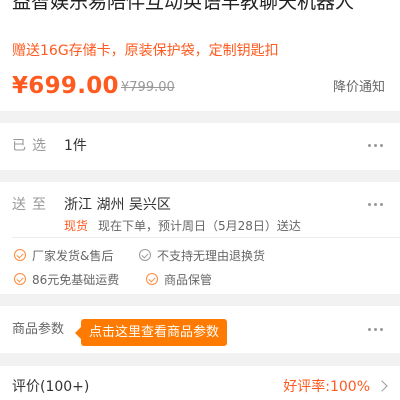 This screenshot has width=400, height=400. Describe the element at coordinates (200, 383) in the screenshot. I see `reviews-row: 评价(100+) 好评率:100%` at that location.